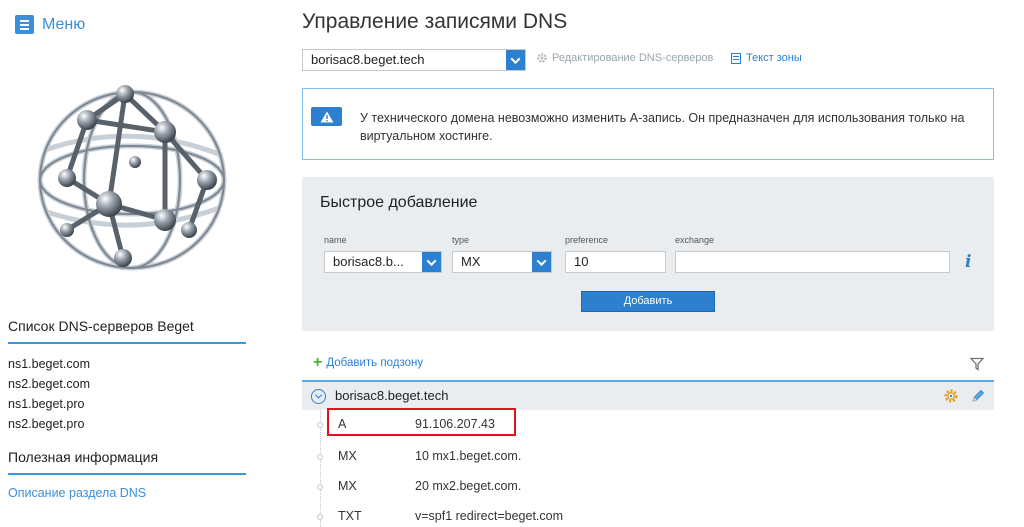 This screenshot has width=1024, height=527. Describe the element at coordinates (812, 262) in the screenshot. I see `exchange-input` at that location.